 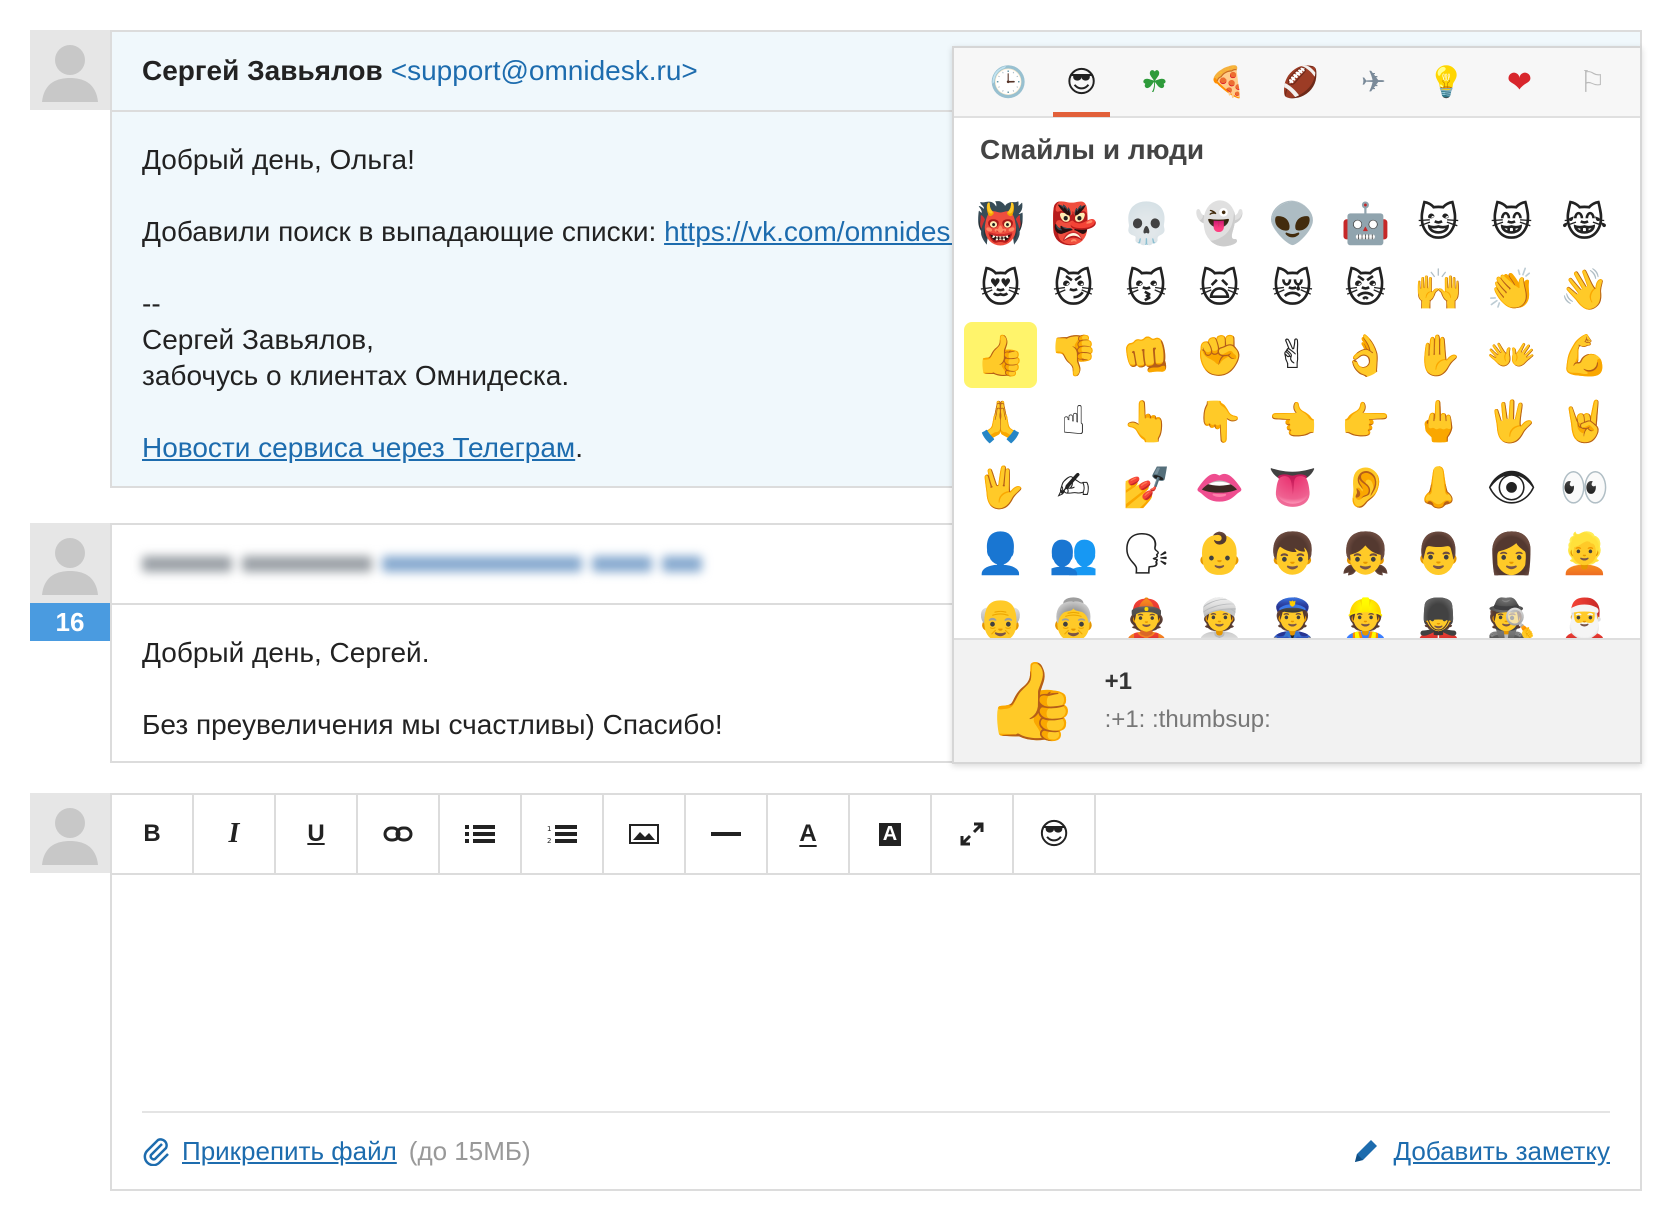 I want to click on emoji-cell: 🖖, so click(x=1000, y=487).